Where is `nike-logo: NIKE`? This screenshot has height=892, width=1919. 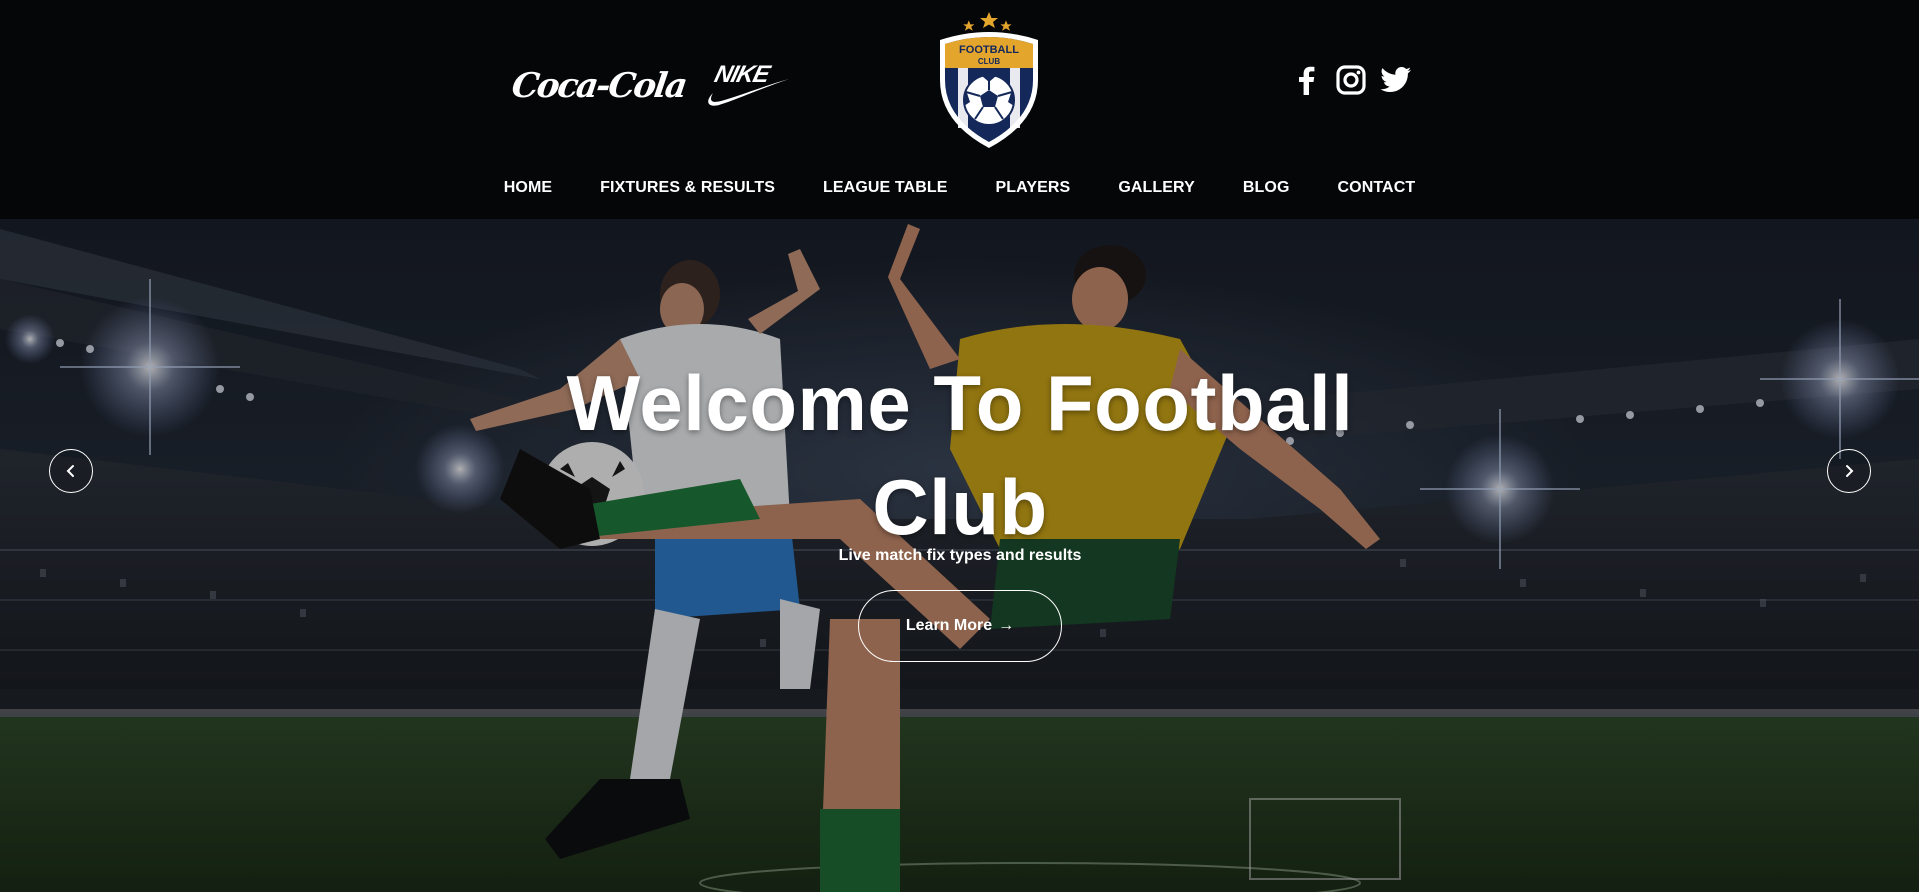
nike-logo: NIKE is located at coordinates (749, 86).